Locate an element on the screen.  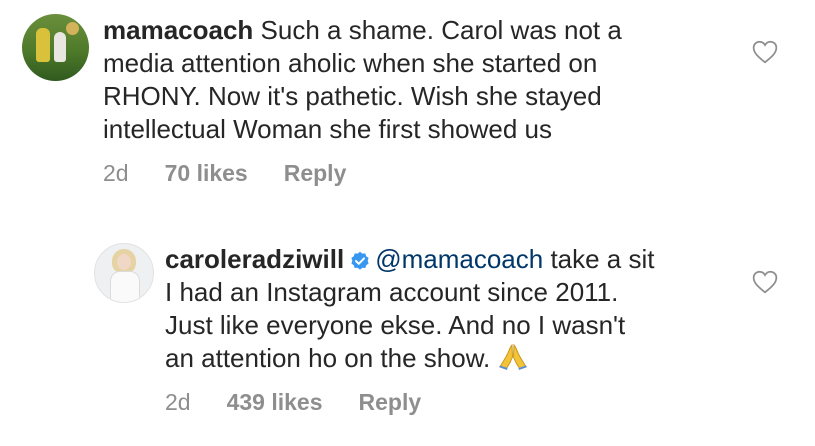
folded-hands-icon is located at coordinates (513, 356).